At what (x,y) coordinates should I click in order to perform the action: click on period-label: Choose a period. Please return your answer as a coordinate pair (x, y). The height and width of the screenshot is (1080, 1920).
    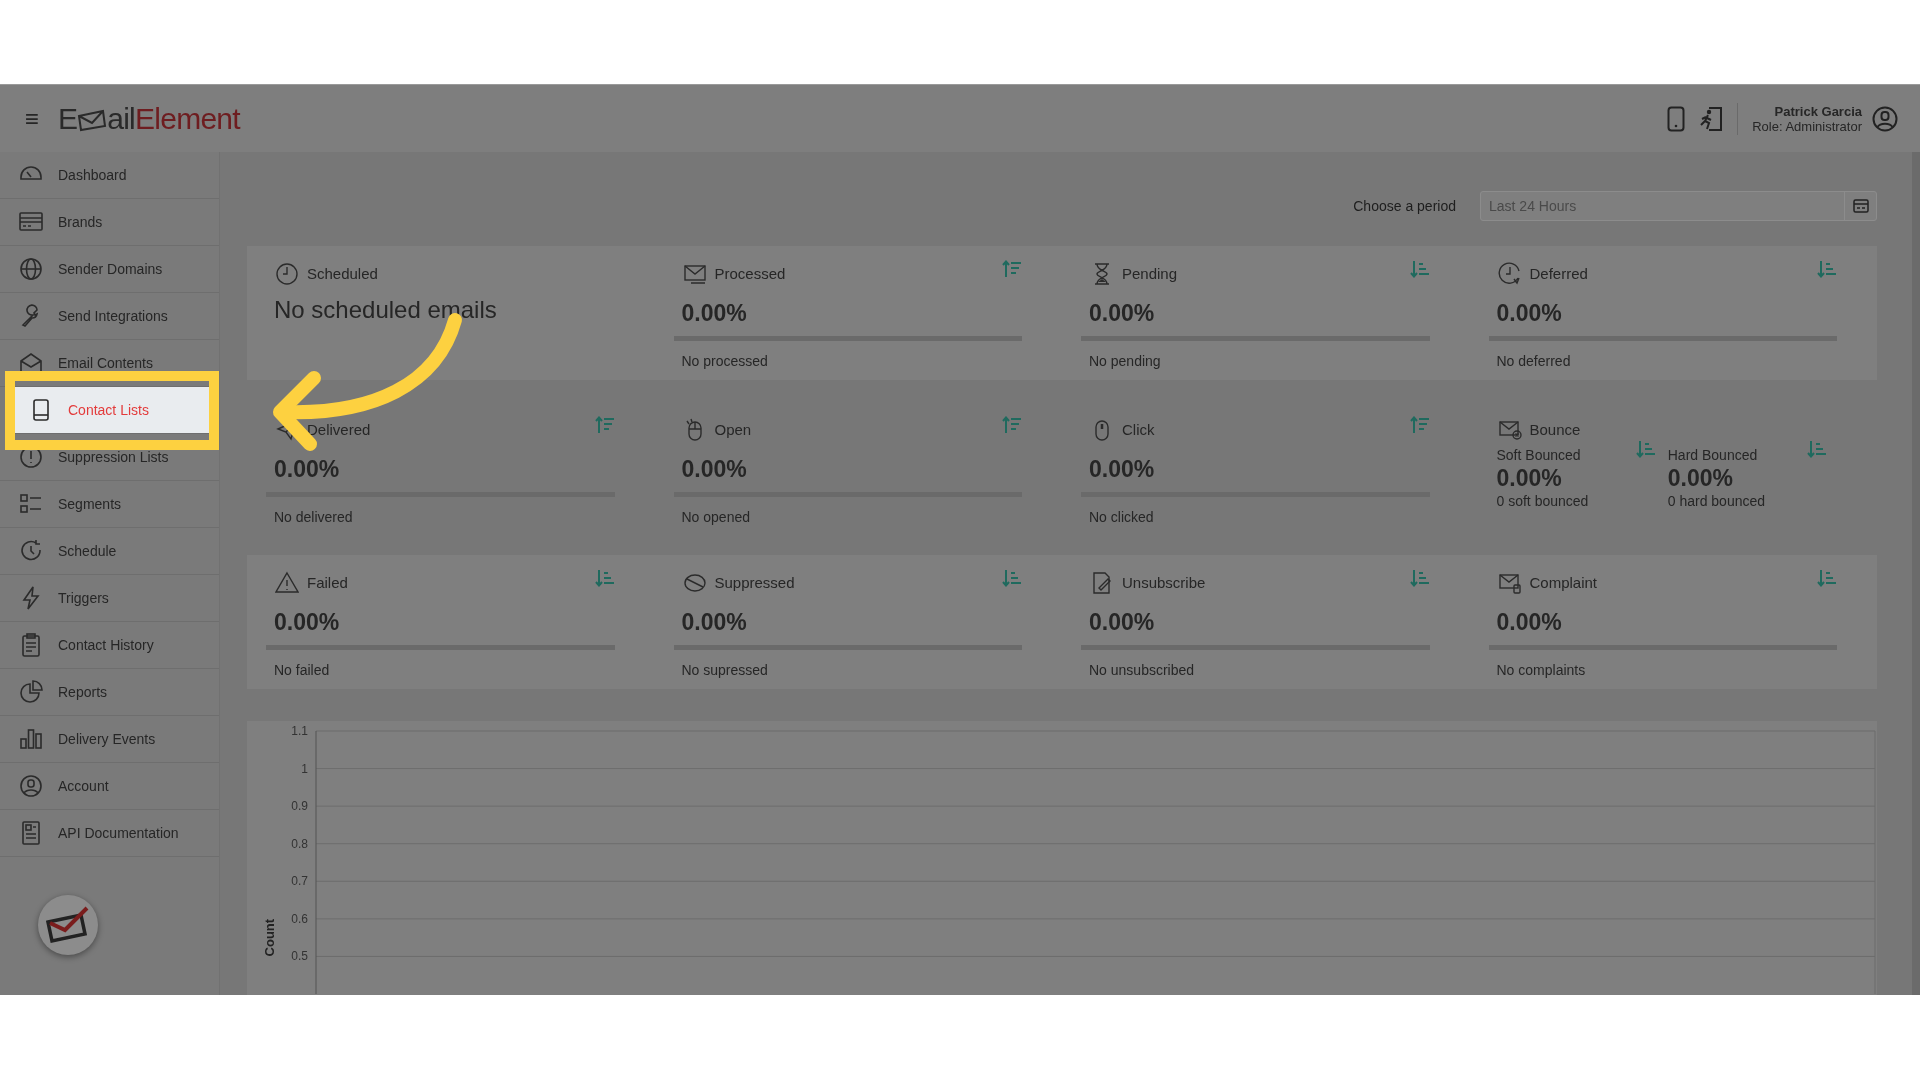
    Looking at the image, I should click on (1404, 206).